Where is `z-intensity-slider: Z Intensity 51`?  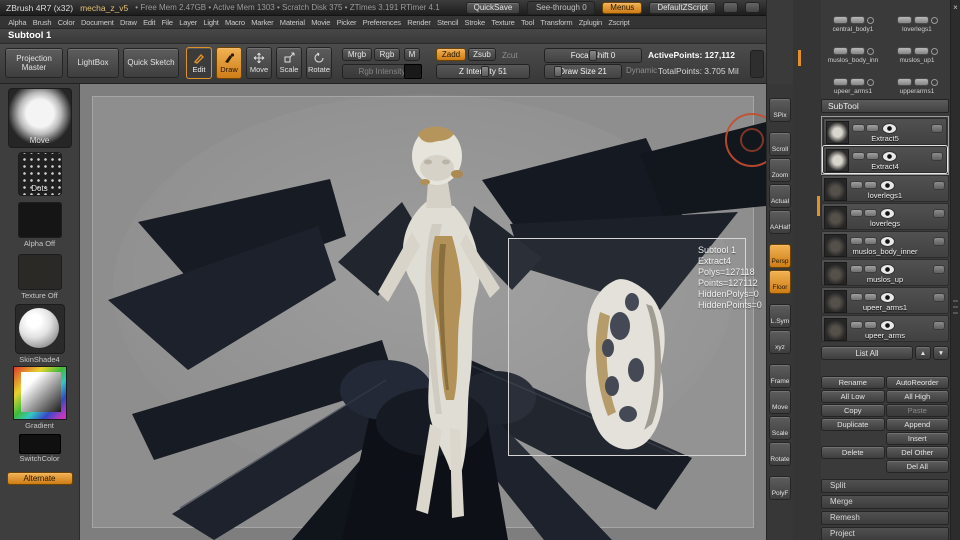 z-intensity-slider: Z Intensity 51 is located at coordinates (483, 71).